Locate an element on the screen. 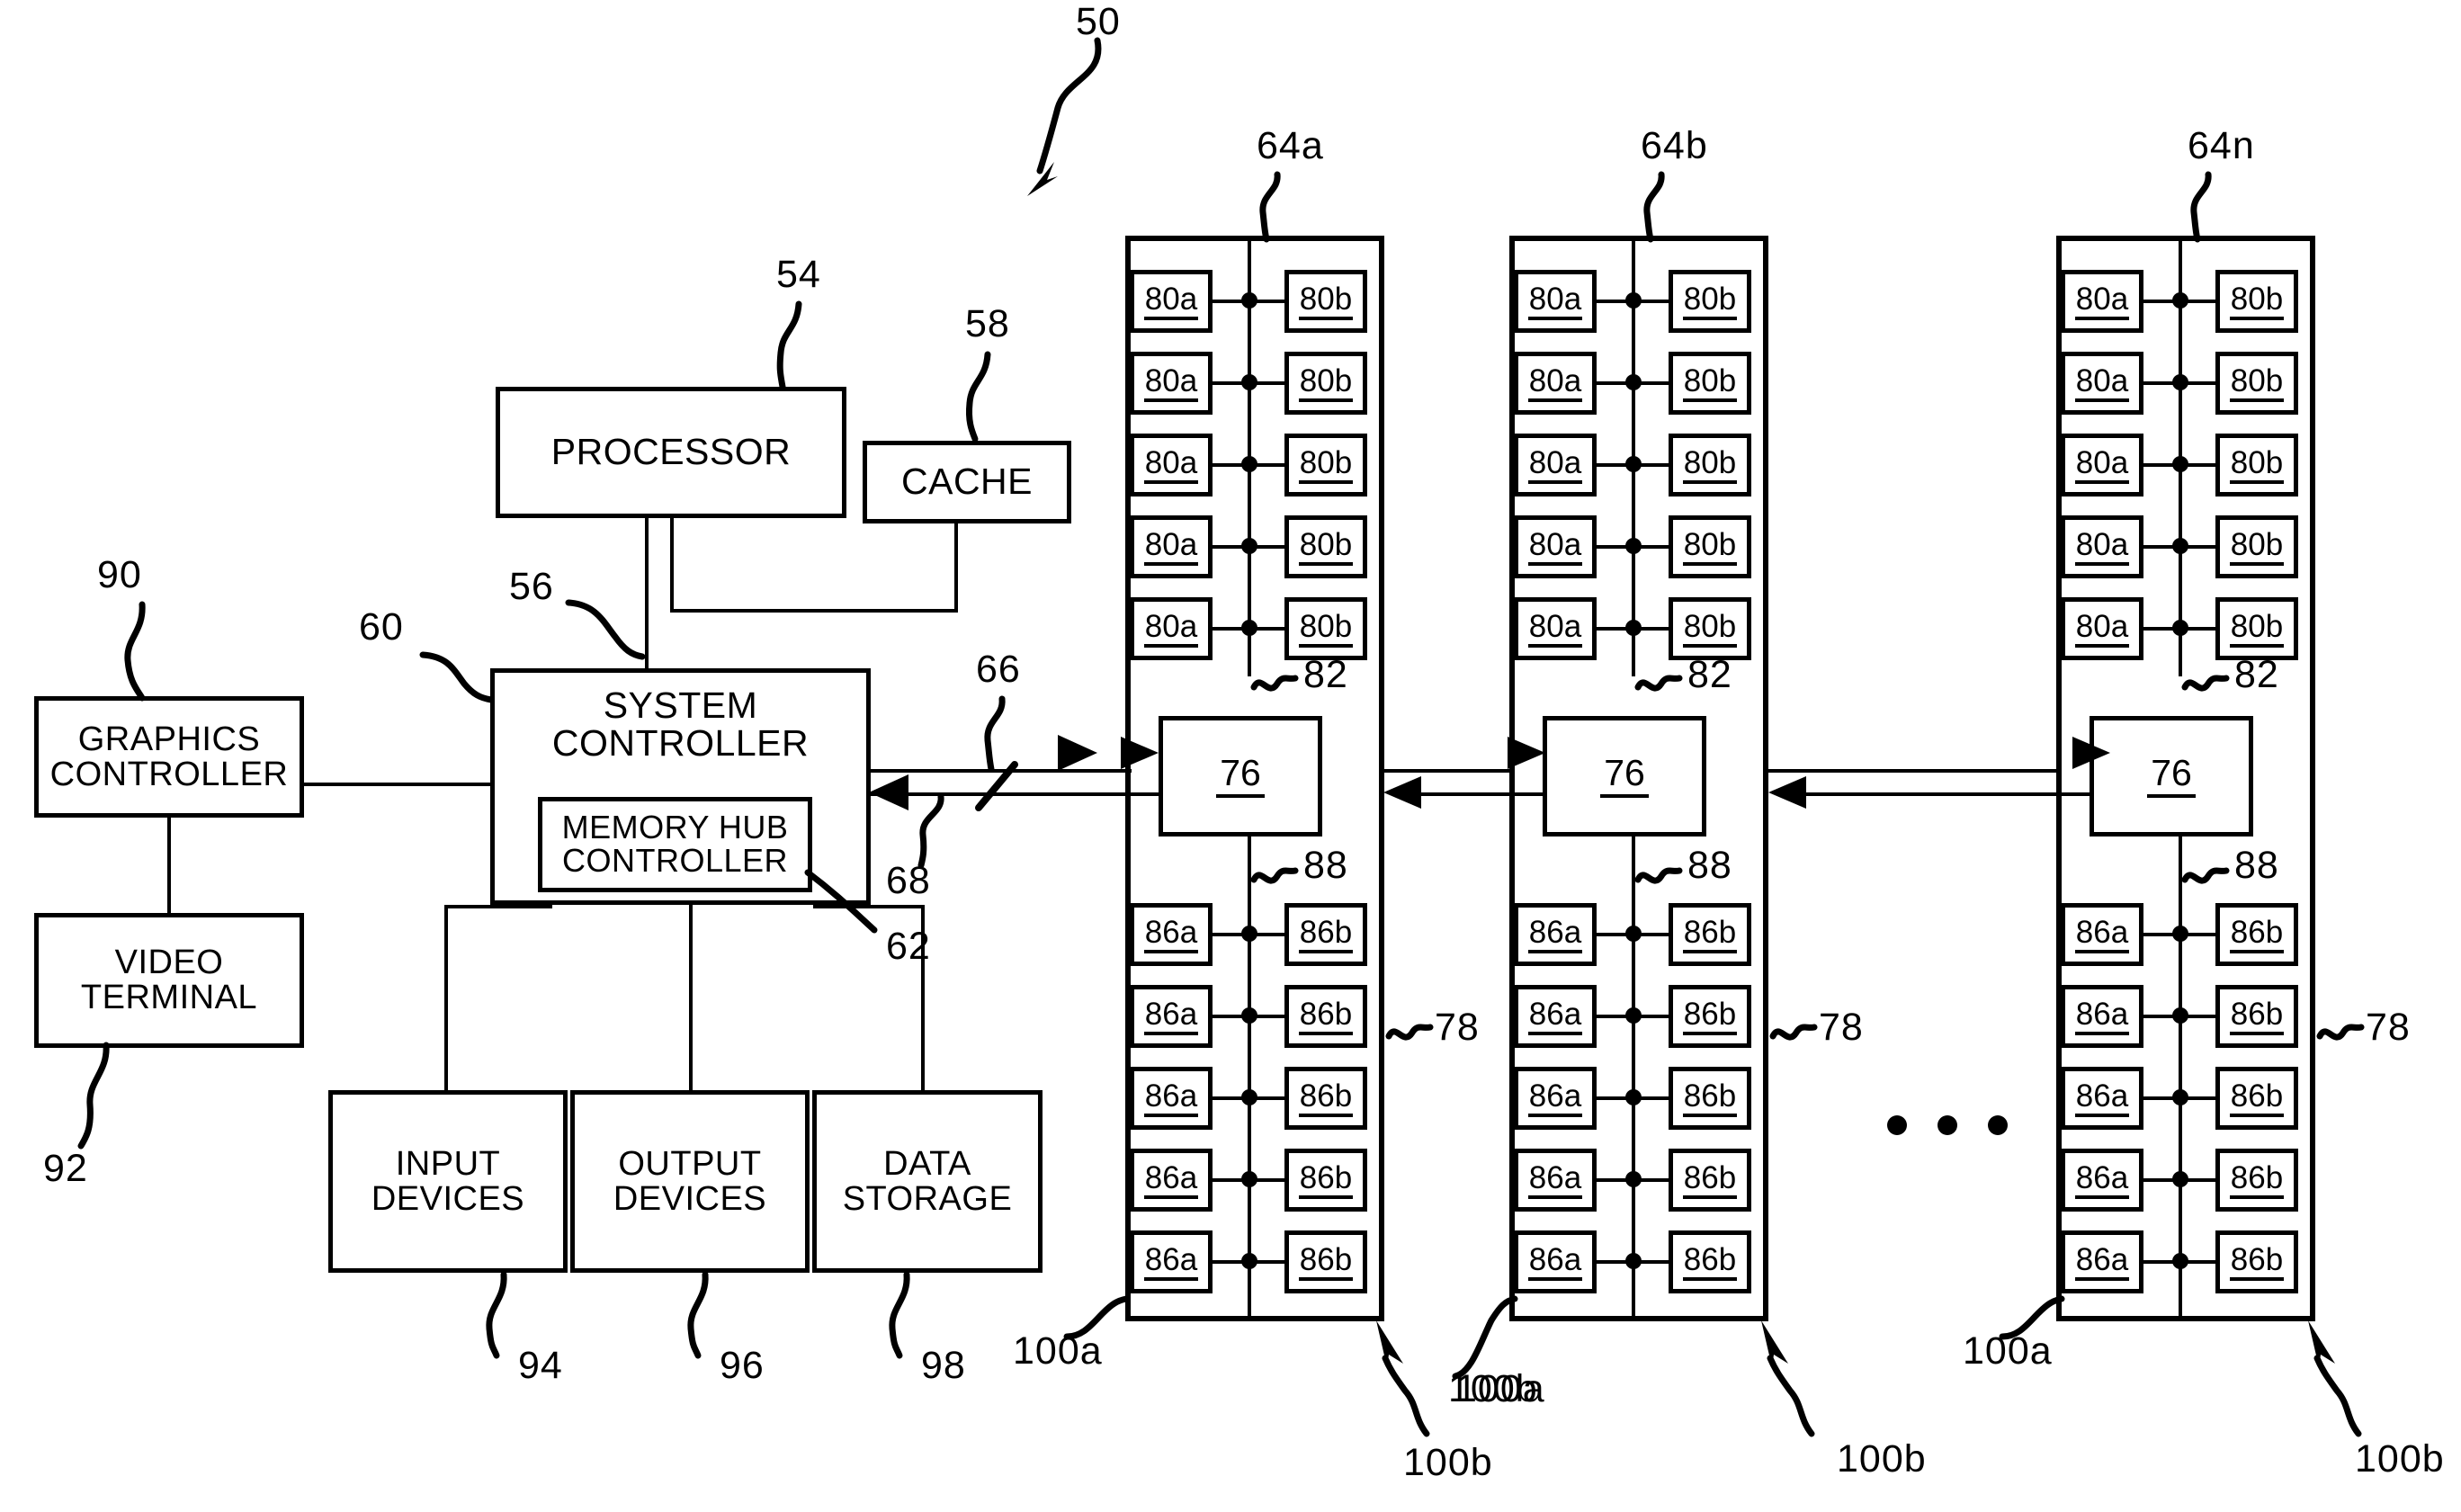 The height and width of the screenshot is (1512, 2461). input-devices-block: INPUT DEVICES is located at coordinates (448, 1181).